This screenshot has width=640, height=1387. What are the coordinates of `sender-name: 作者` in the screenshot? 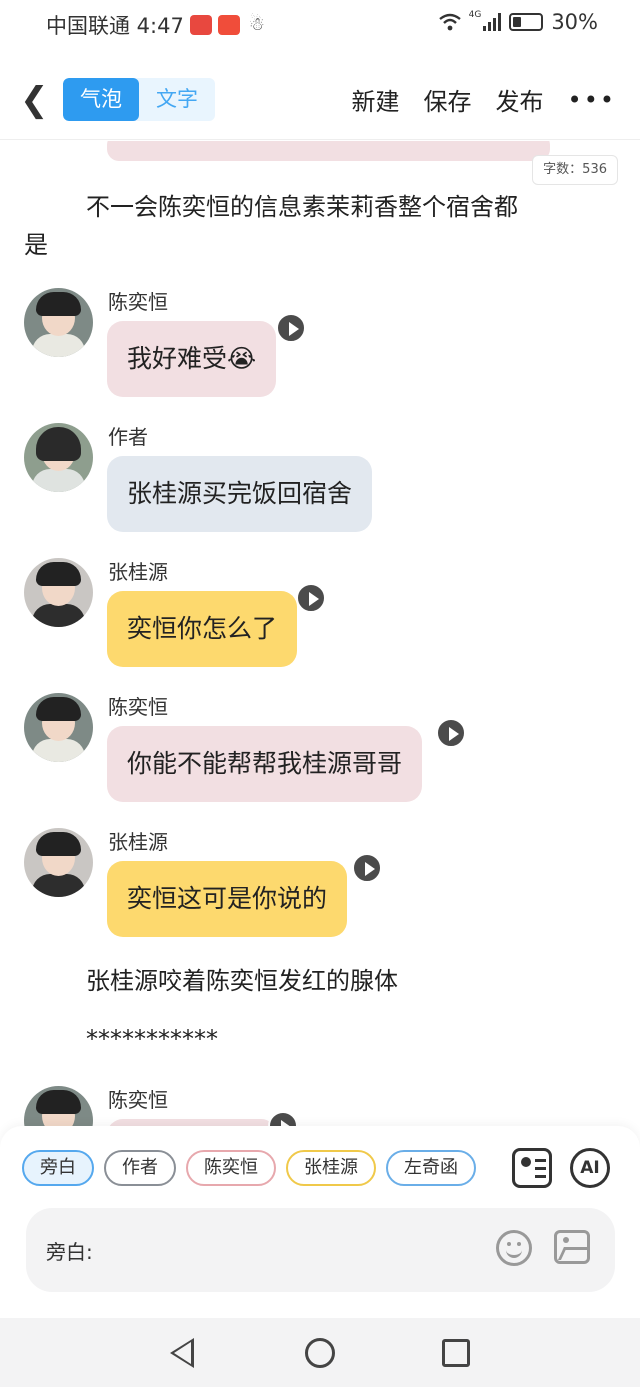 It's located at (128, 437).